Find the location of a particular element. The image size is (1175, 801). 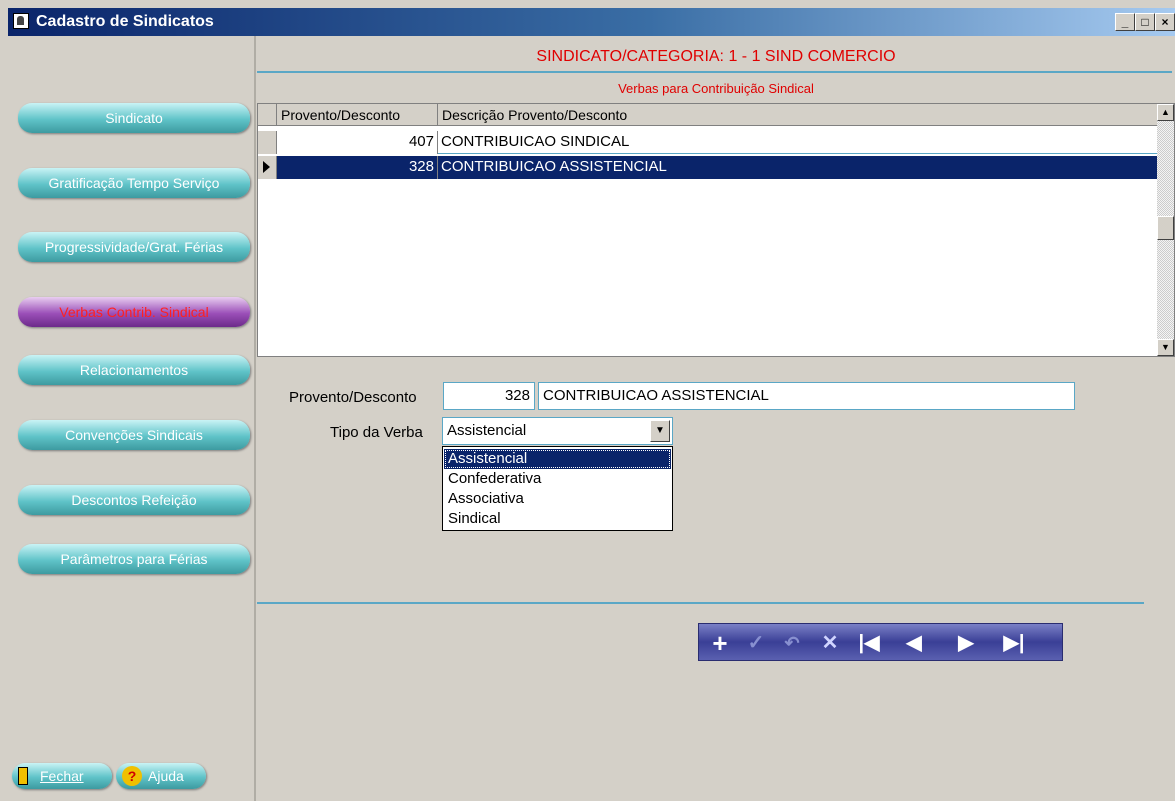

scroll-up-icon: ▲ is located at coordinates (1165, 112).